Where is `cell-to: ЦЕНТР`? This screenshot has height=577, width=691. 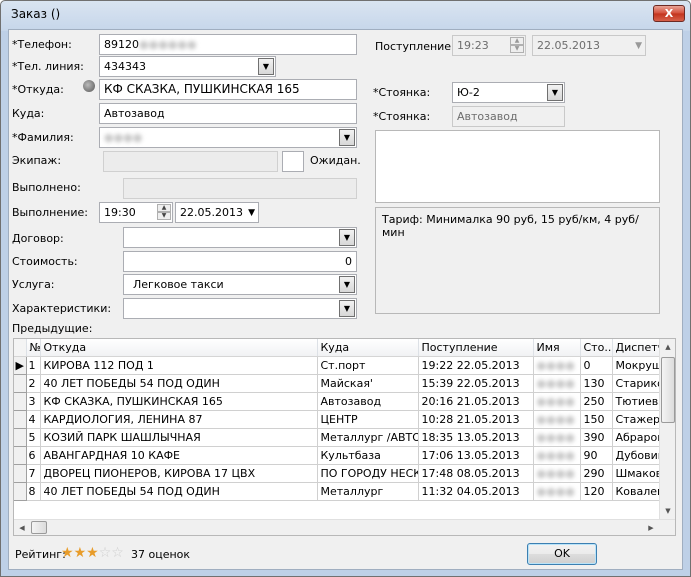
cell-to: ЦЕНТР is located at coordinates (368, 419).